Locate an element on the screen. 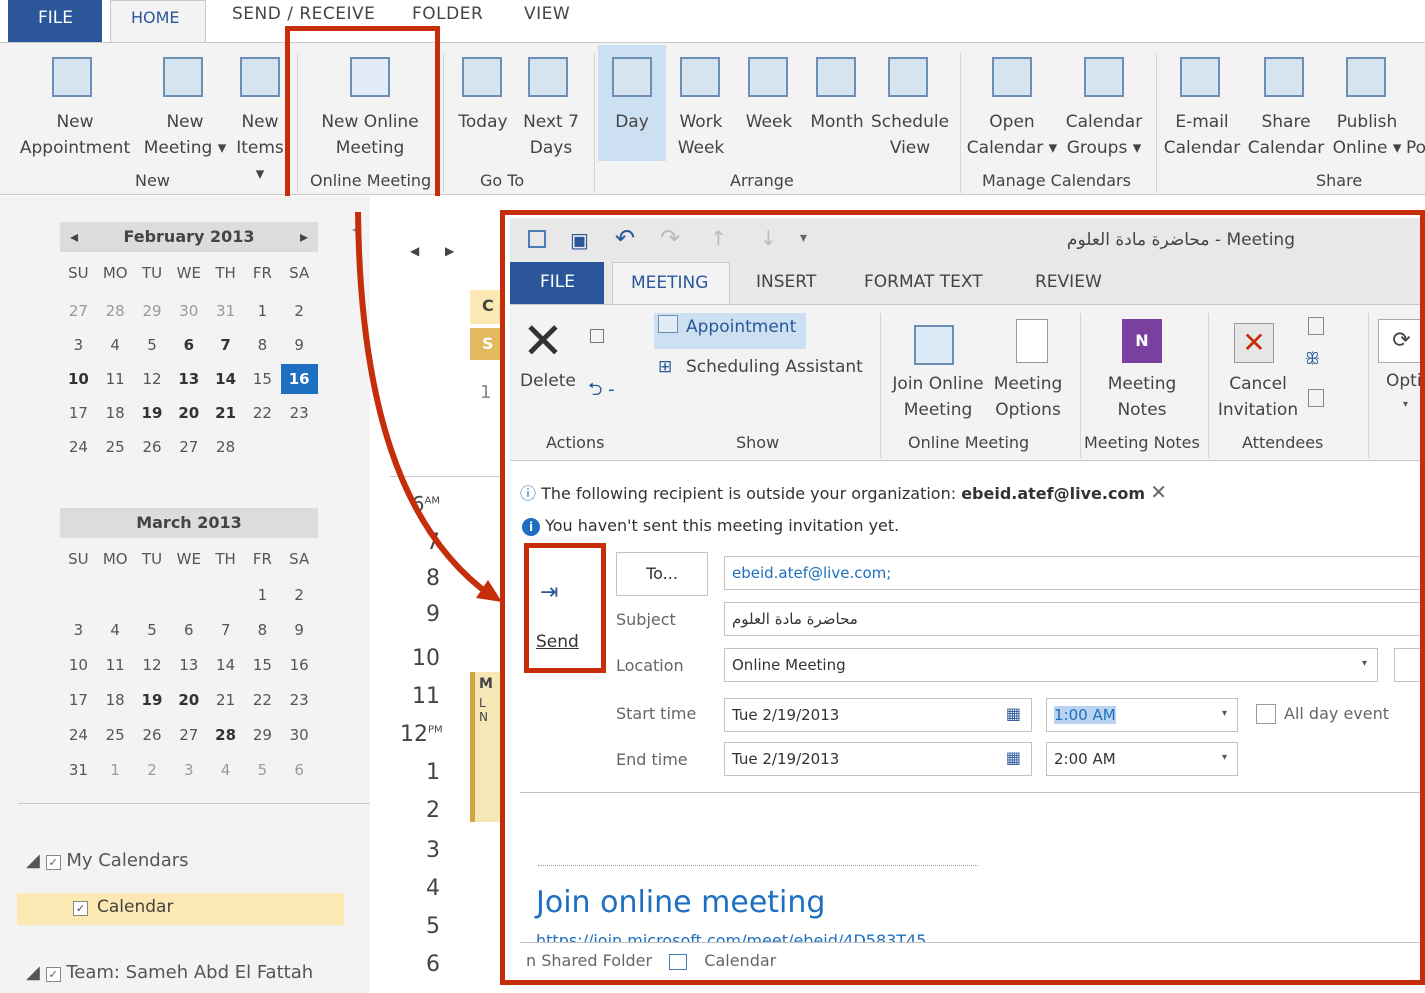 Image resolution: width=1425 pixels, height=993 pixels. publish-online-button: Publish Online ▾ is located at coordinates (1367, 135).